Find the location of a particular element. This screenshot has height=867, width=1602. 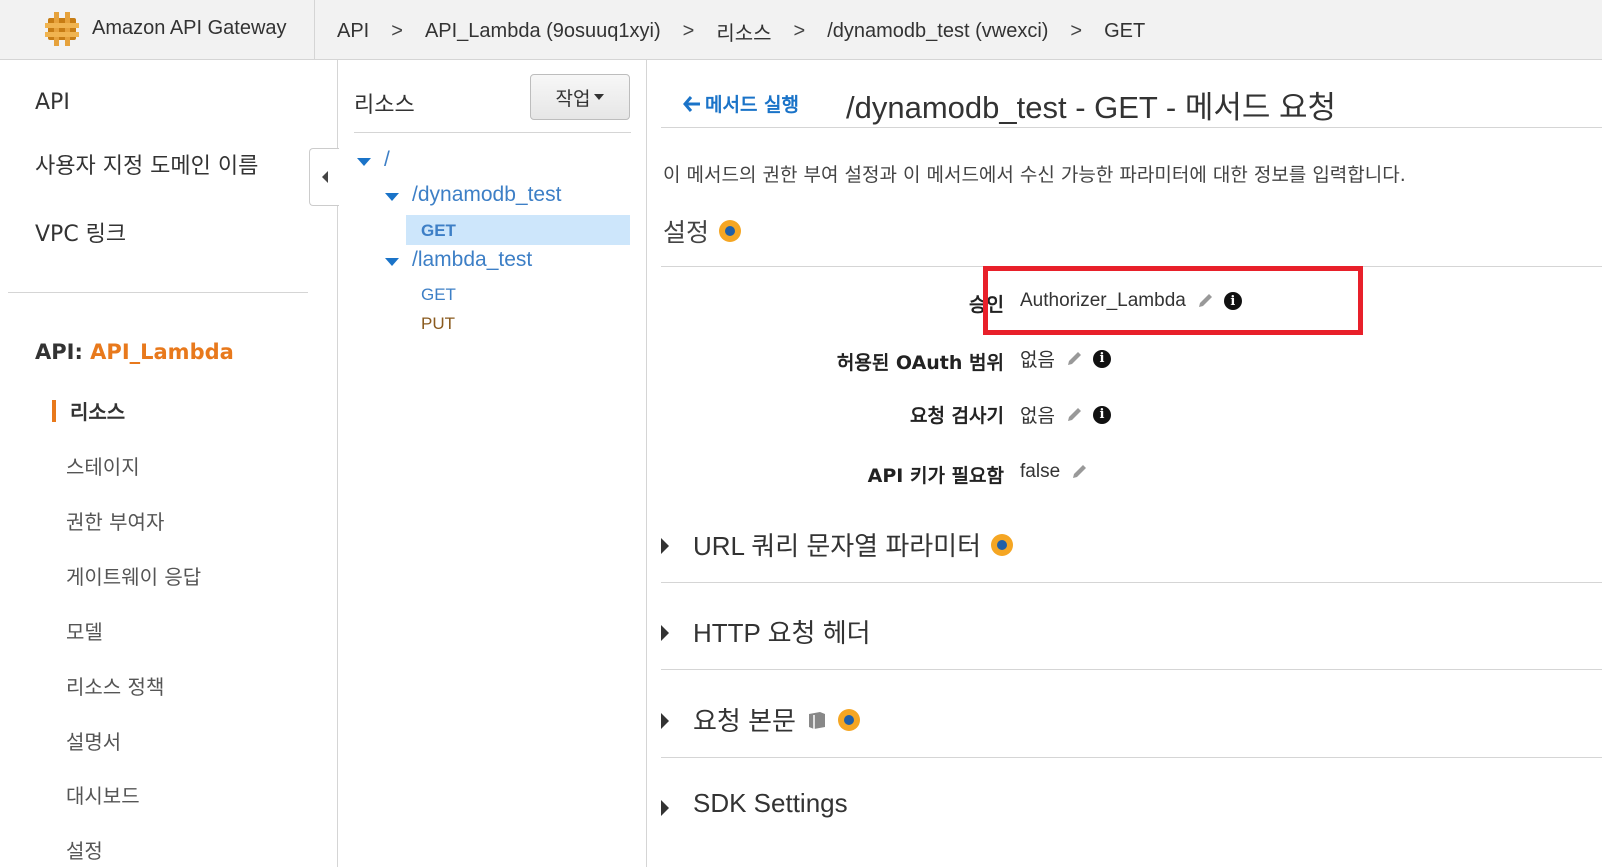

arrow-left-icon is located at coordinates (691, 103).